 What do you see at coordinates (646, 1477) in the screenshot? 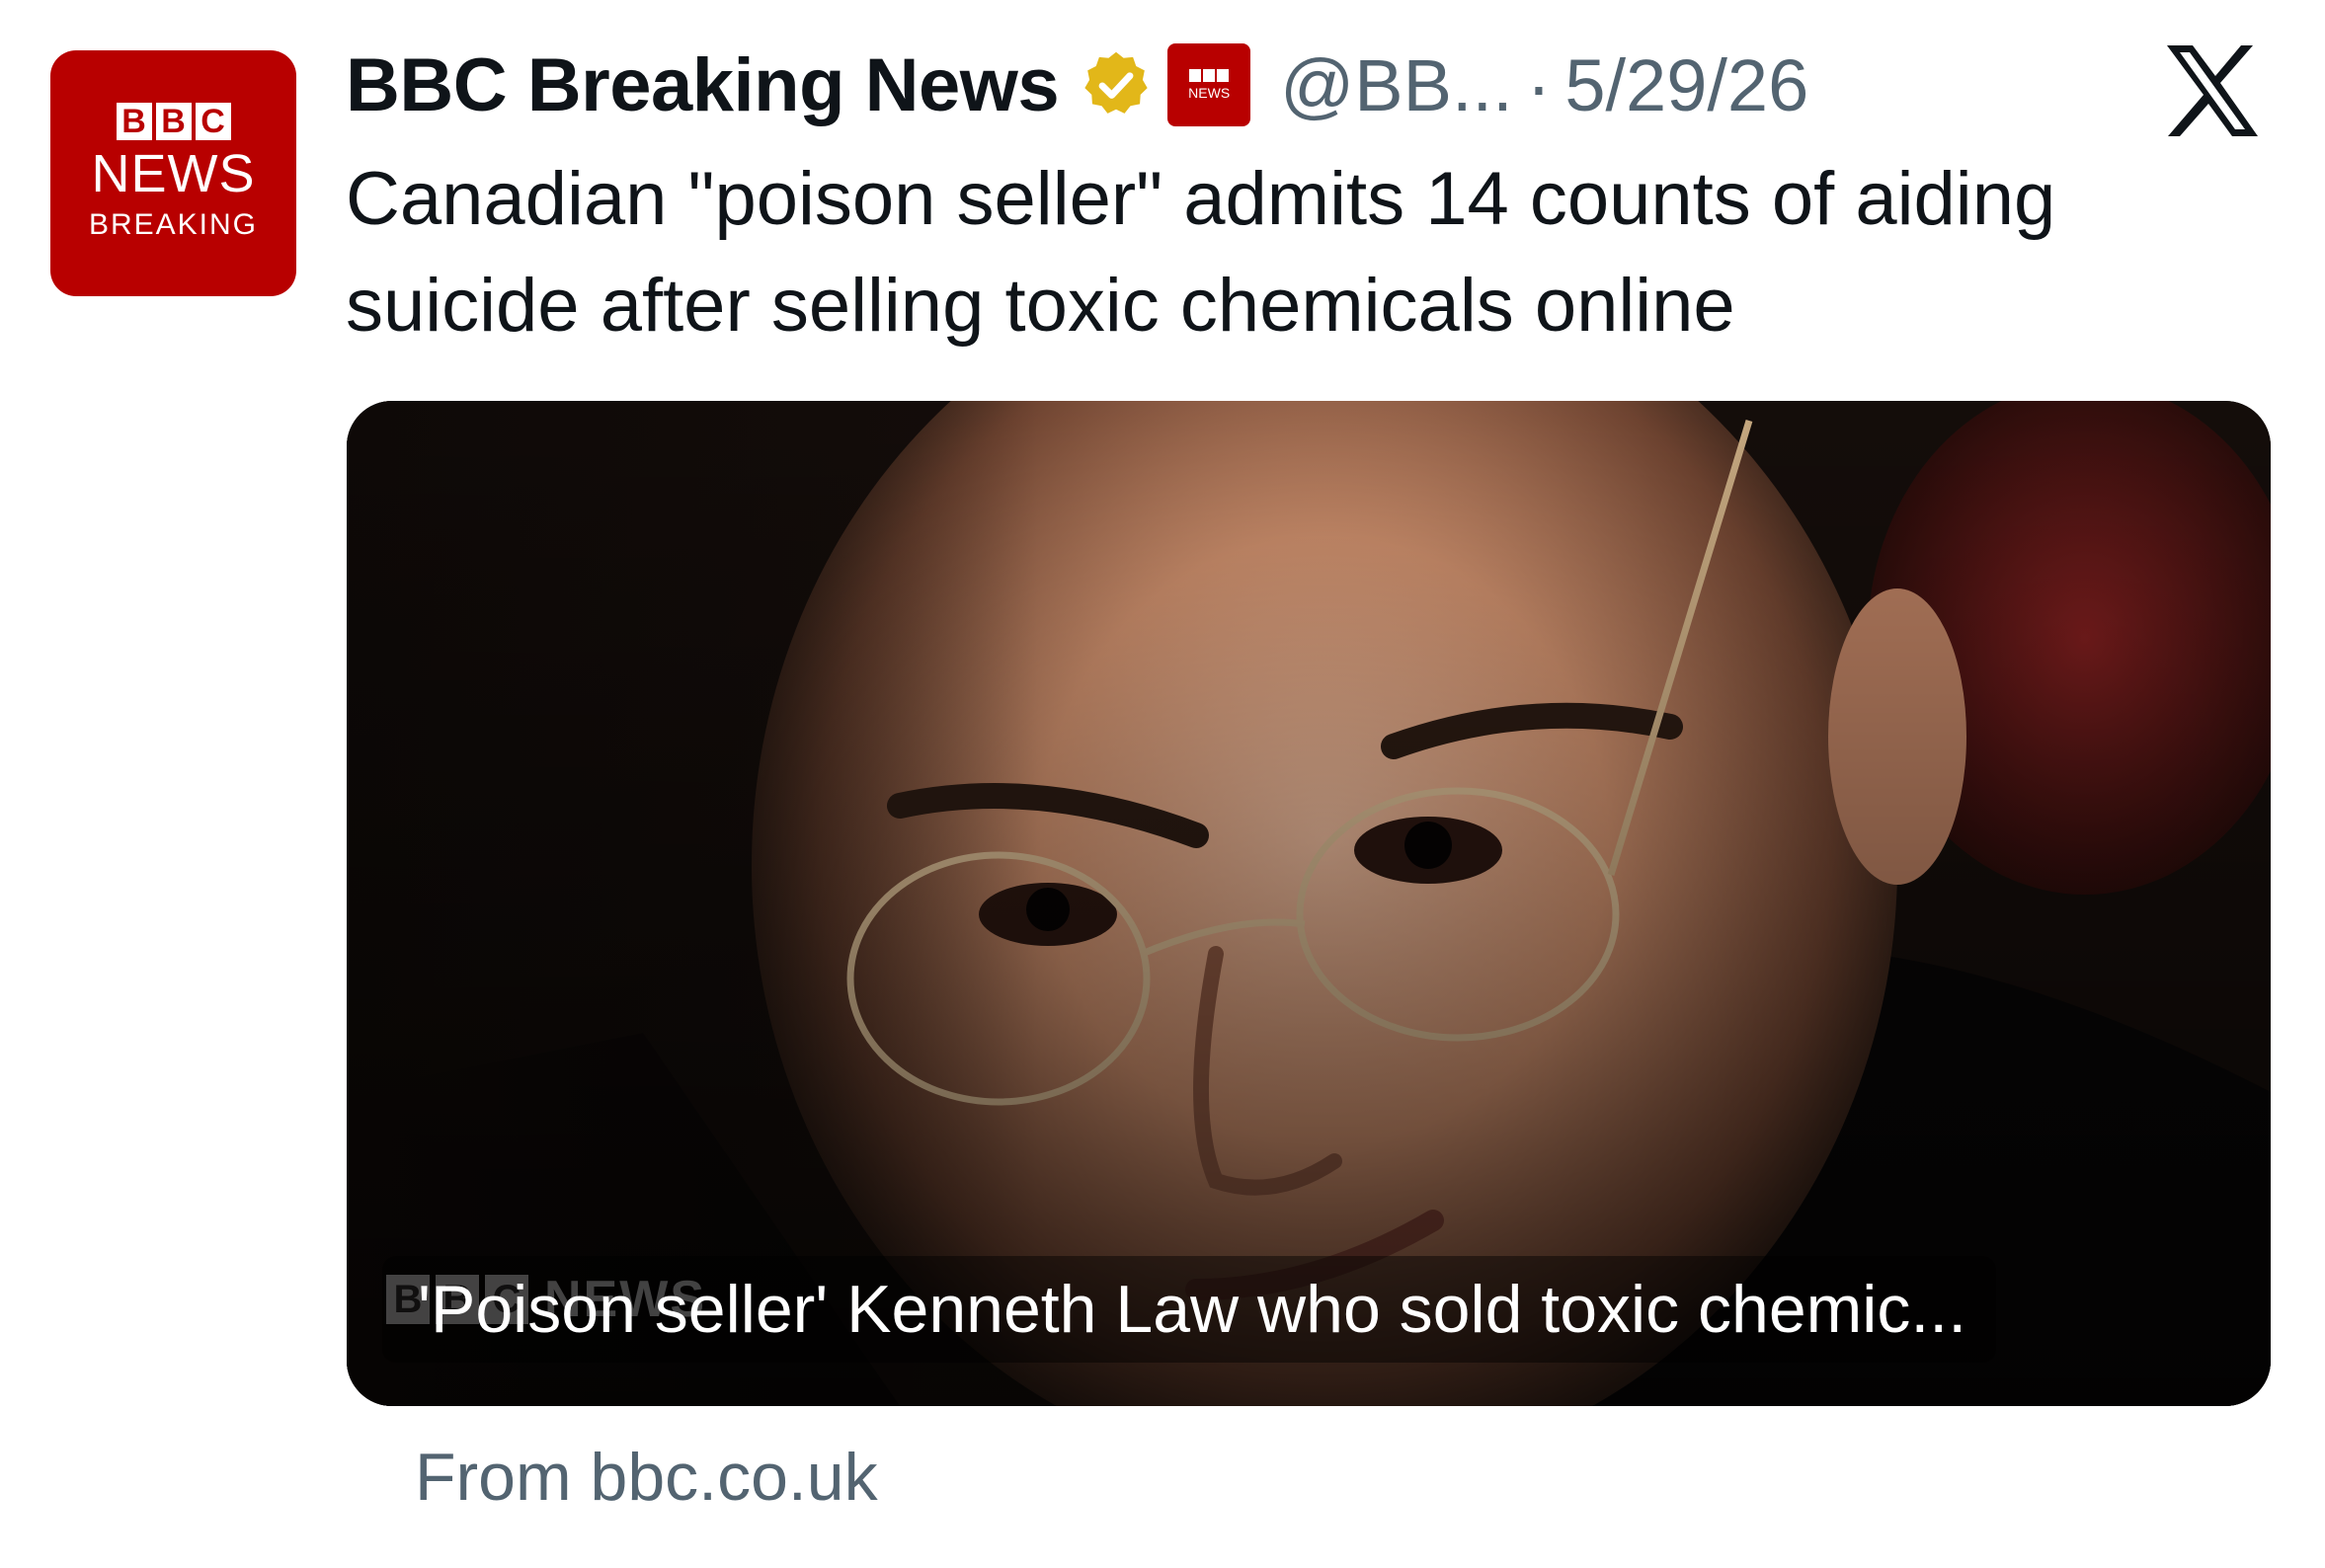
I see `link-source: From bbc.co.uk` at bounding box center [646, 1477].